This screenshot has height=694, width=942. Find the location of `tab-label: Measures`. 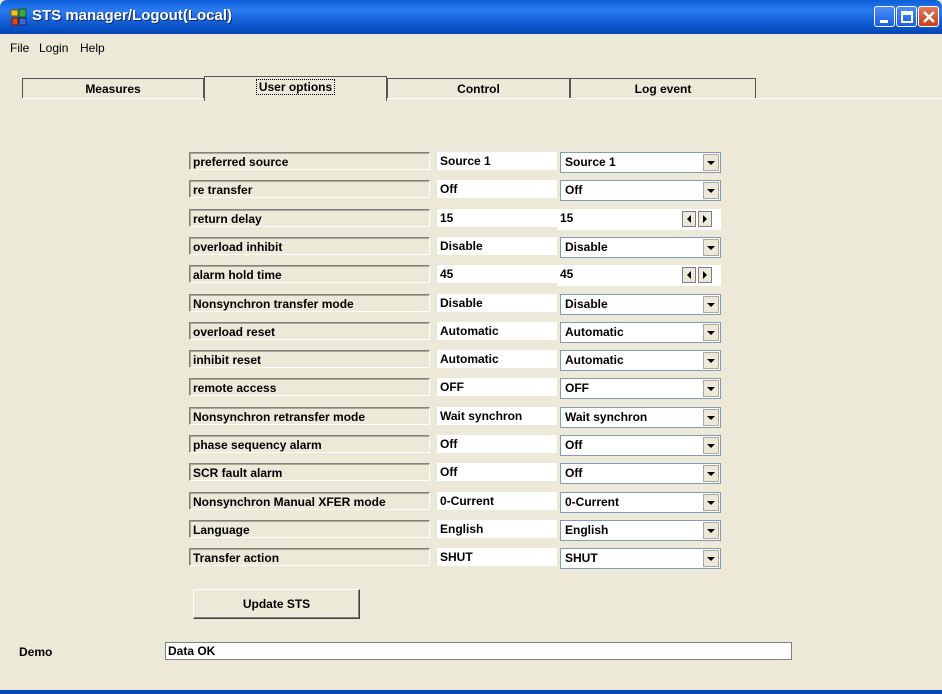

tab-label: Measures is located at coordinates (113, 89).